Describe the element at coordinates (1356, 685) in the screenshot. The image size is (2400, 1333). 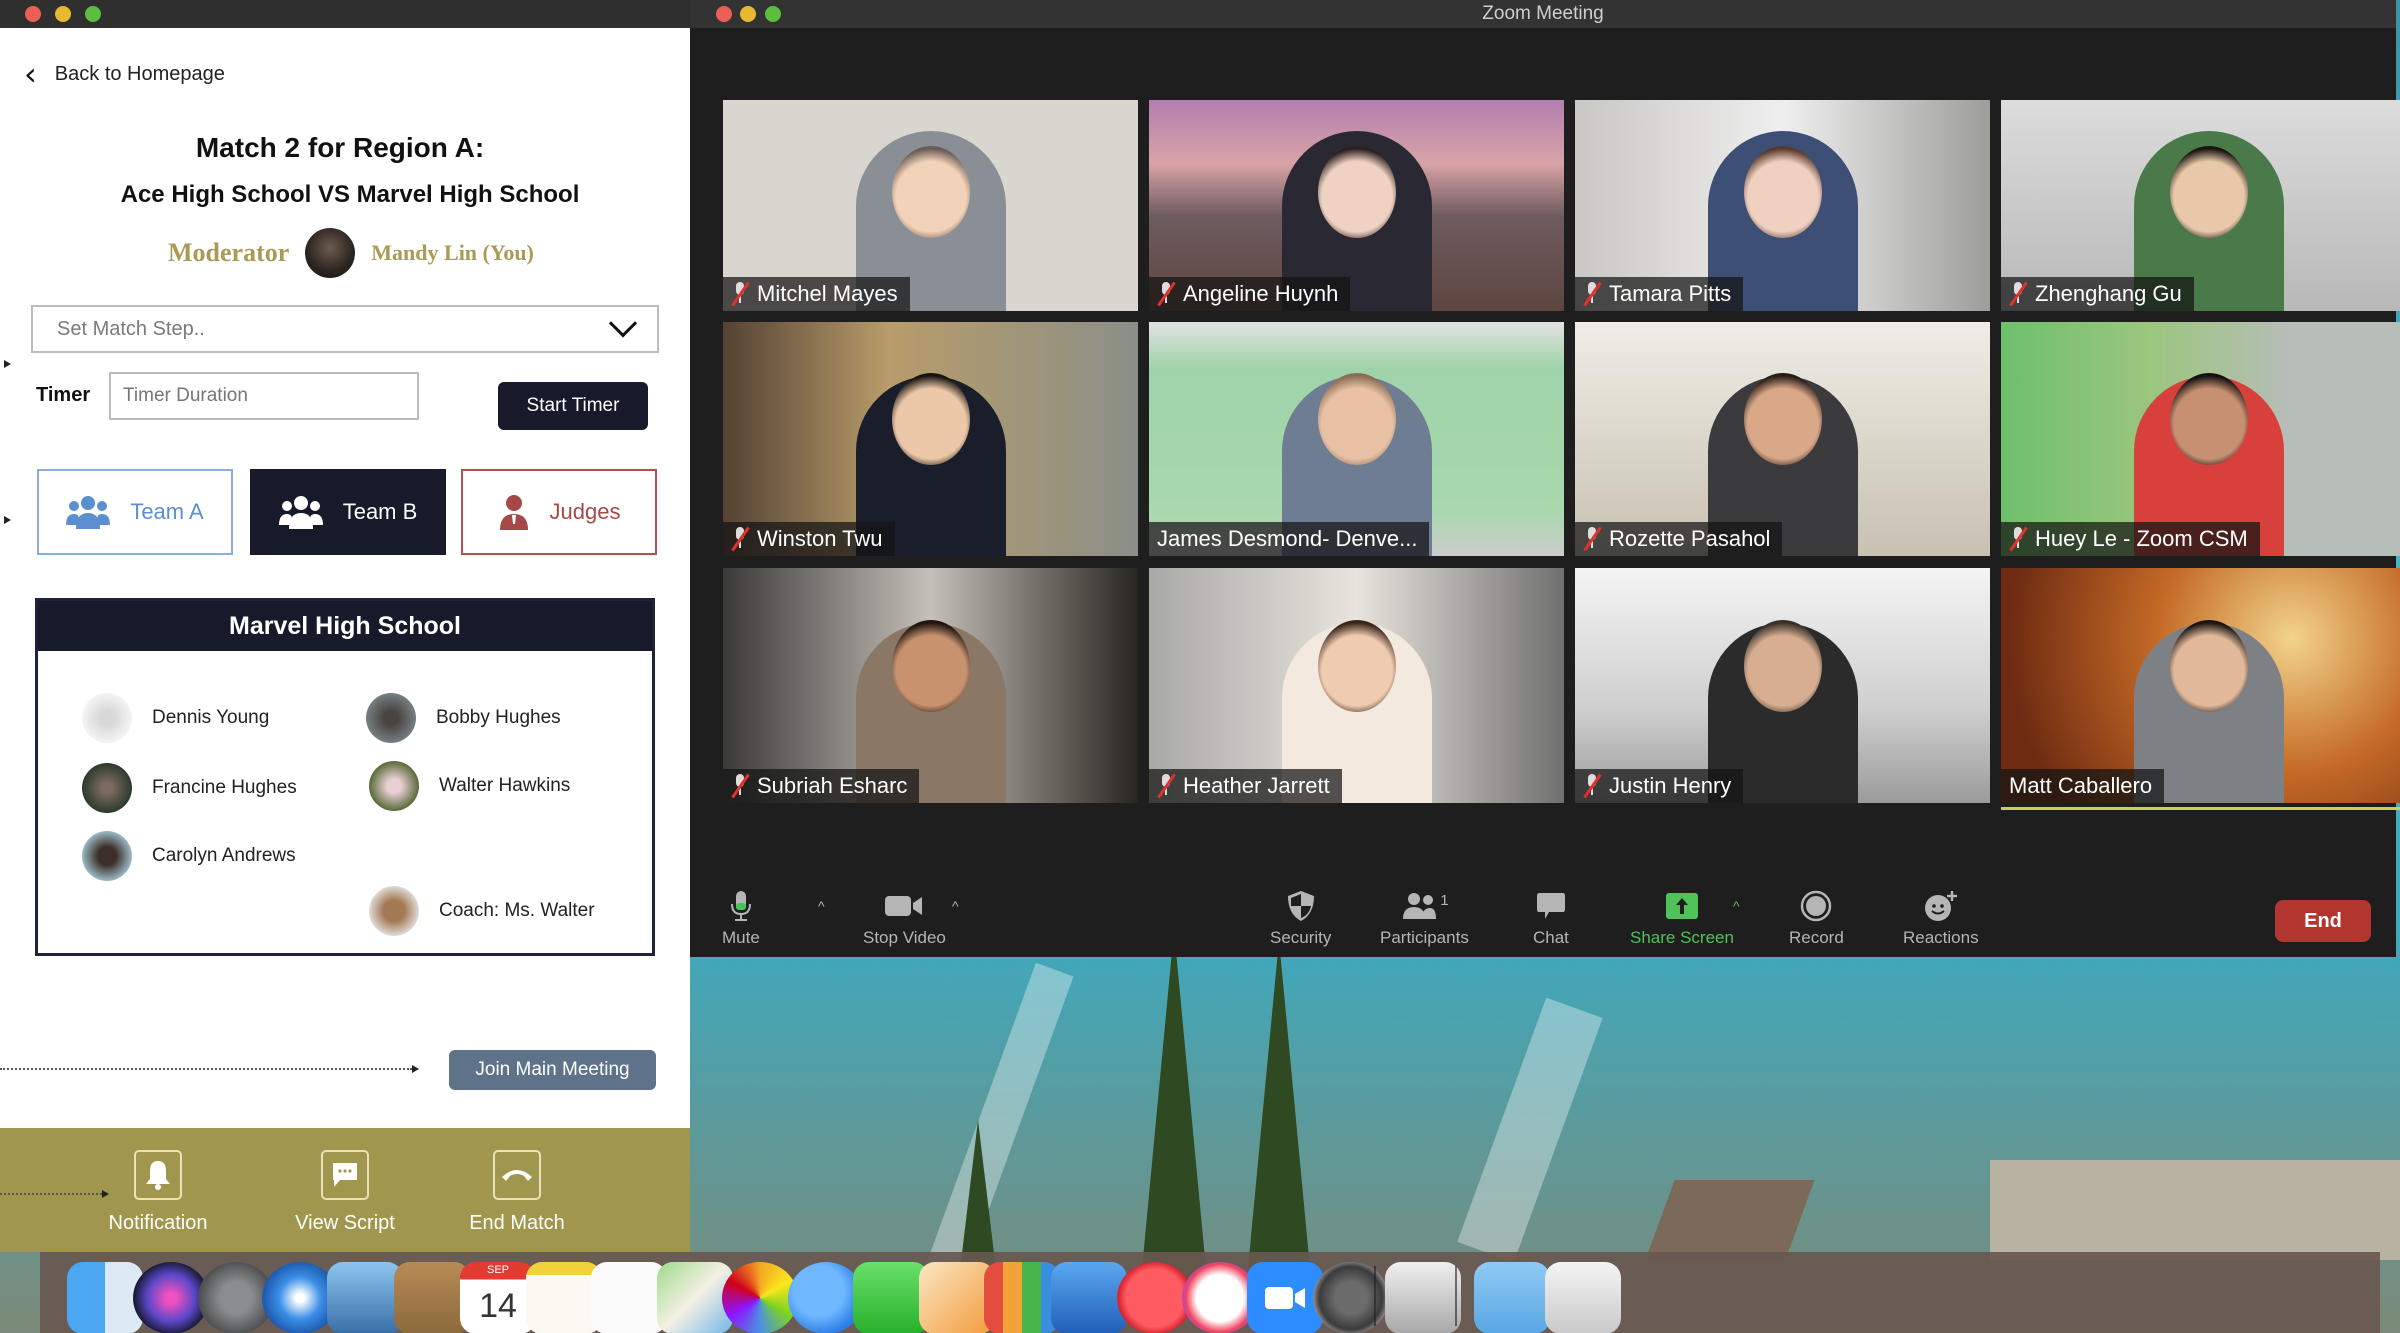
I see `video-tile: Heather Jarrett` at that location.